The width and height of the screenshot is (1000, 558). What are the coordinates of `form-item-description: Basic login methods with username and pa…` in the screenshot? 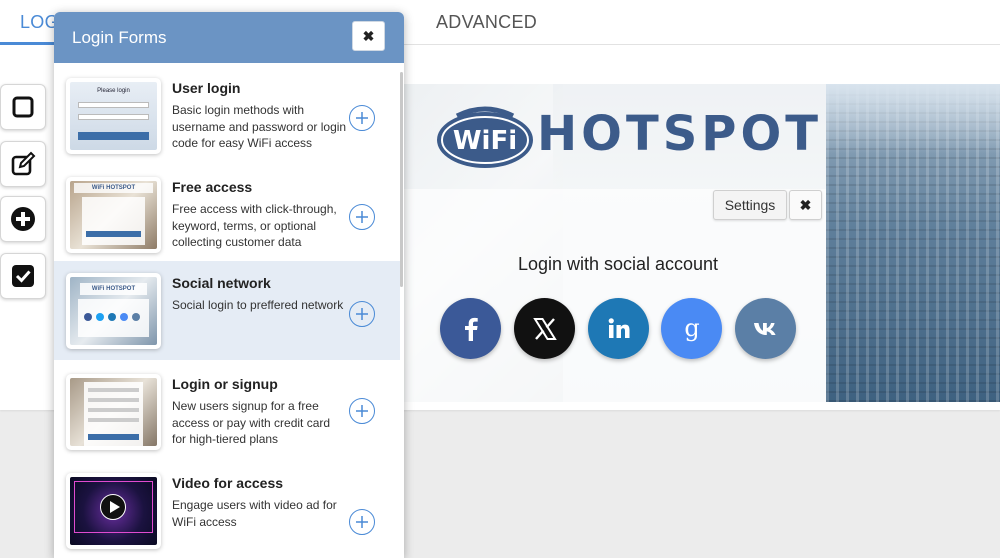 It's located at (259, 126).